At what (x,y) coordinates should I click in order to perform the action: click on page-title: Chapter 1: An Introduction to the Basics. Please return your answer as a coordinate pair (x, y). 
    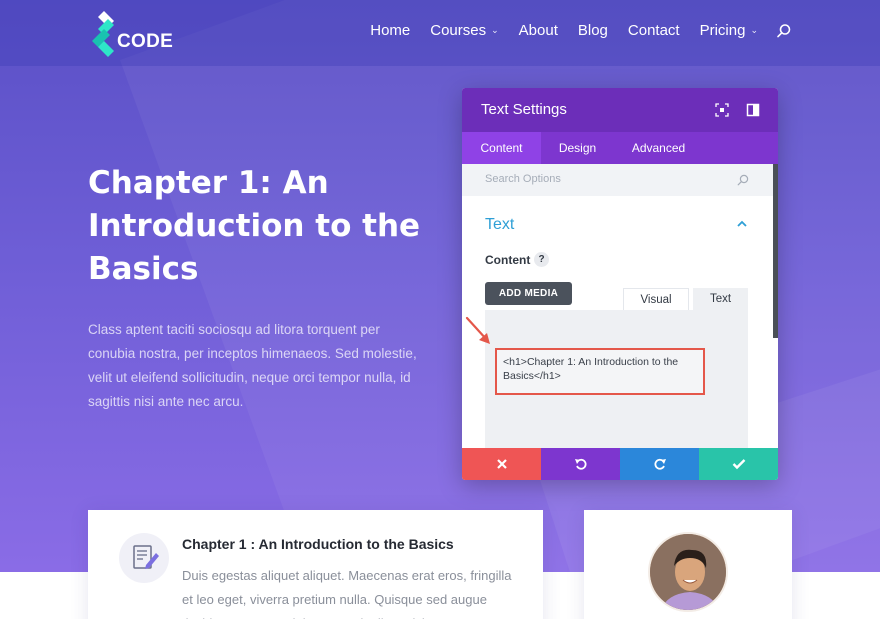
    Looking at the image, I should click on (254, 226).